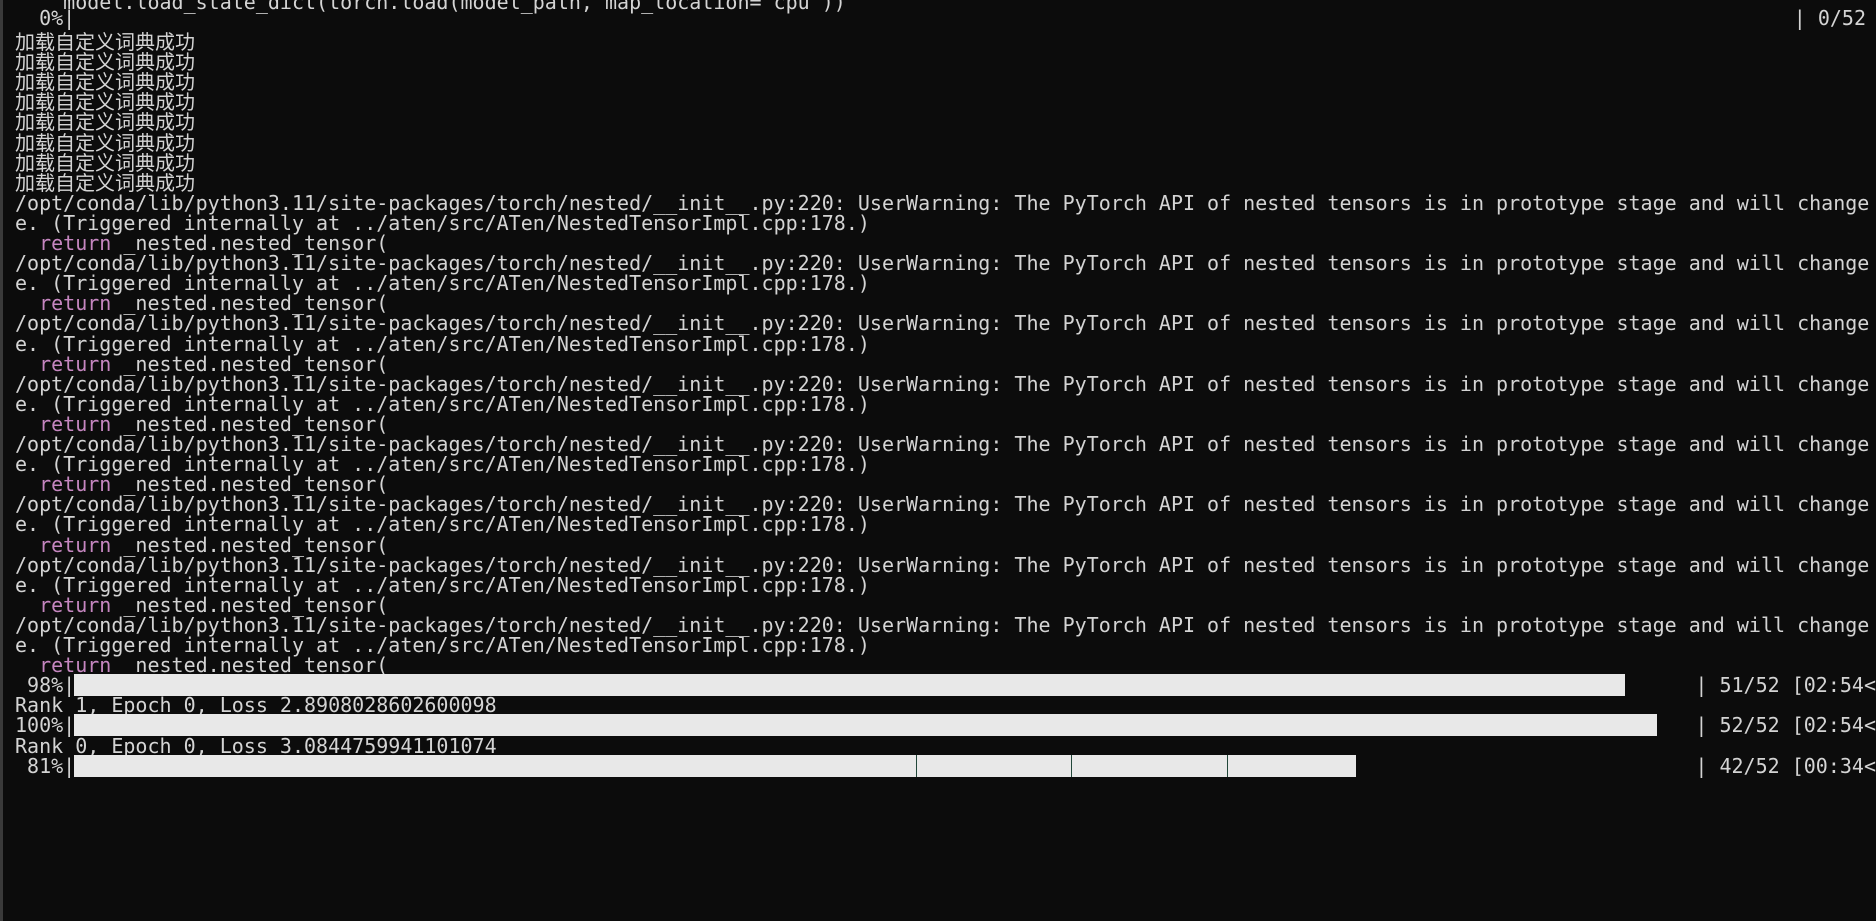 Image resolution: width=1876 pixels, height=921 pixels. What do you see at coordinates (1829, 18) in the screenshot?
I see `progress-count: | 0/52` at bounding box center [1829, 18].